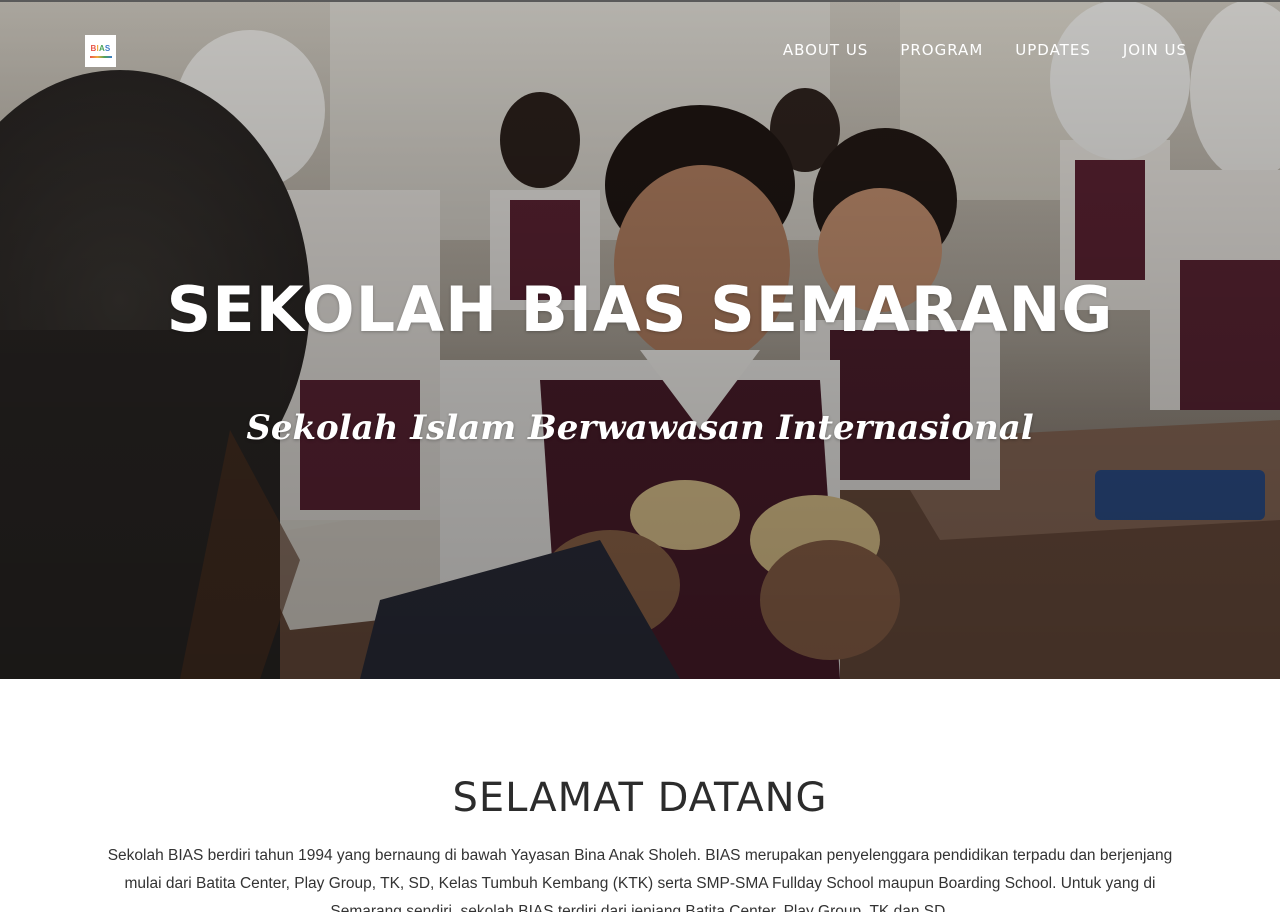 The height and width of the screenshot is (912, 1280). I want to click on nav-link-about-us: ABOUT US, so click(826, 50).